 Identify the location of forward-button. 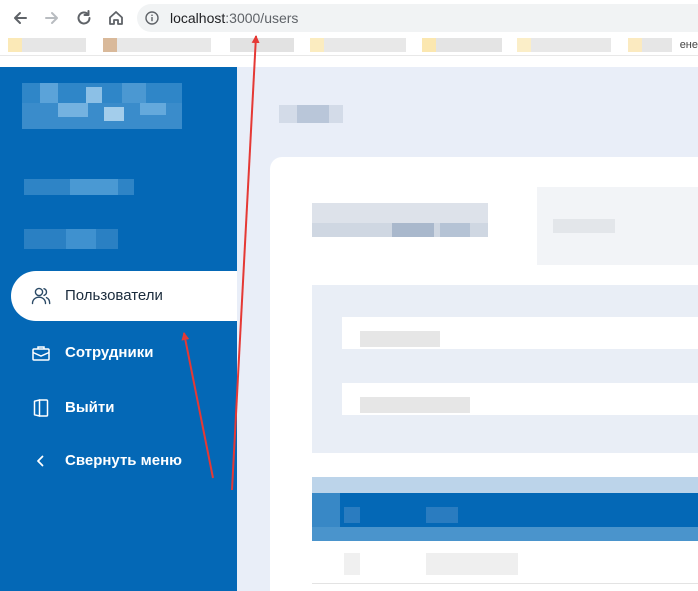
(52, 18).